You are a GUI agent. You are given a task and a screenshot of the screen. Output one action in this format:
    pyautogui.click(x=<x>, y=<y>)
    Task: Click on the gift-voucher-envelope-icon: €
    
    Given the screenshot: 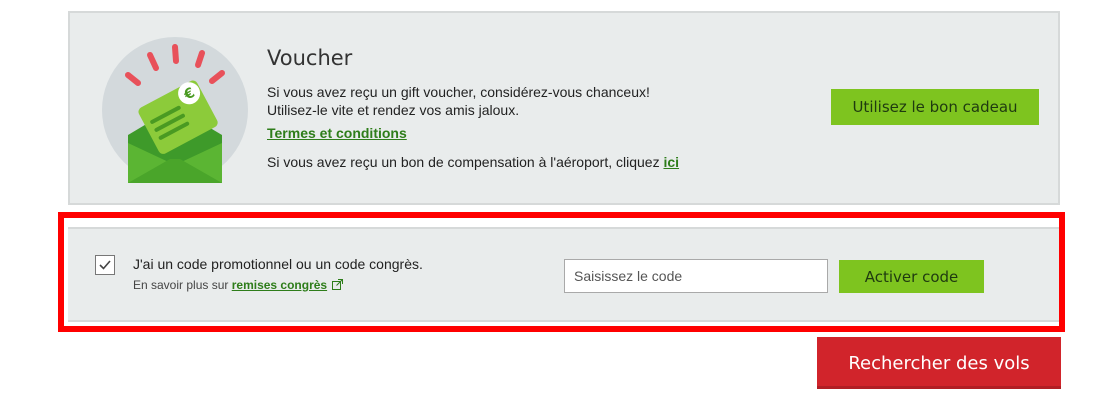 What is the action you would take?
    pyautogui.click(x=175, y=110)
    